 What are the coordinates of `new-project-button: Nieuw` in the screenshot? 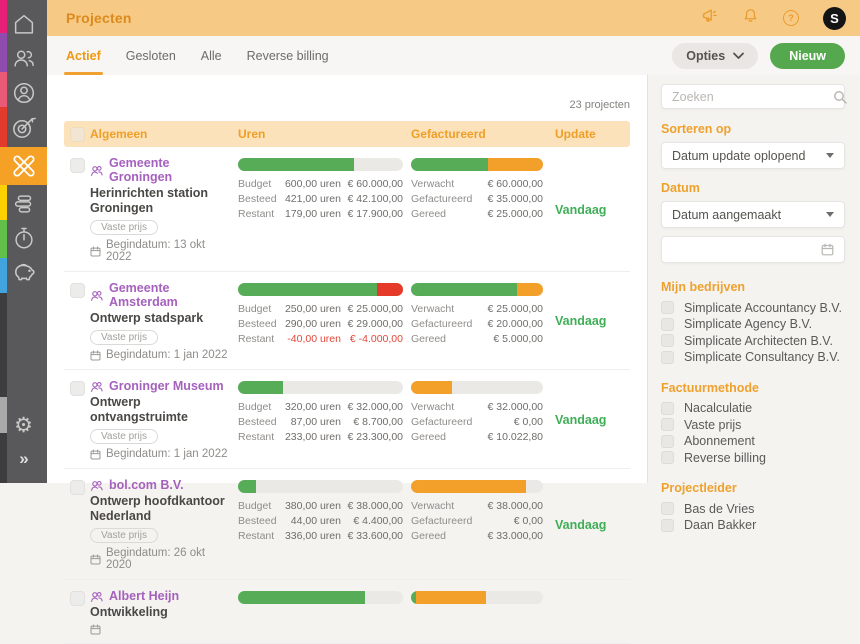 It's located at (807, 55).